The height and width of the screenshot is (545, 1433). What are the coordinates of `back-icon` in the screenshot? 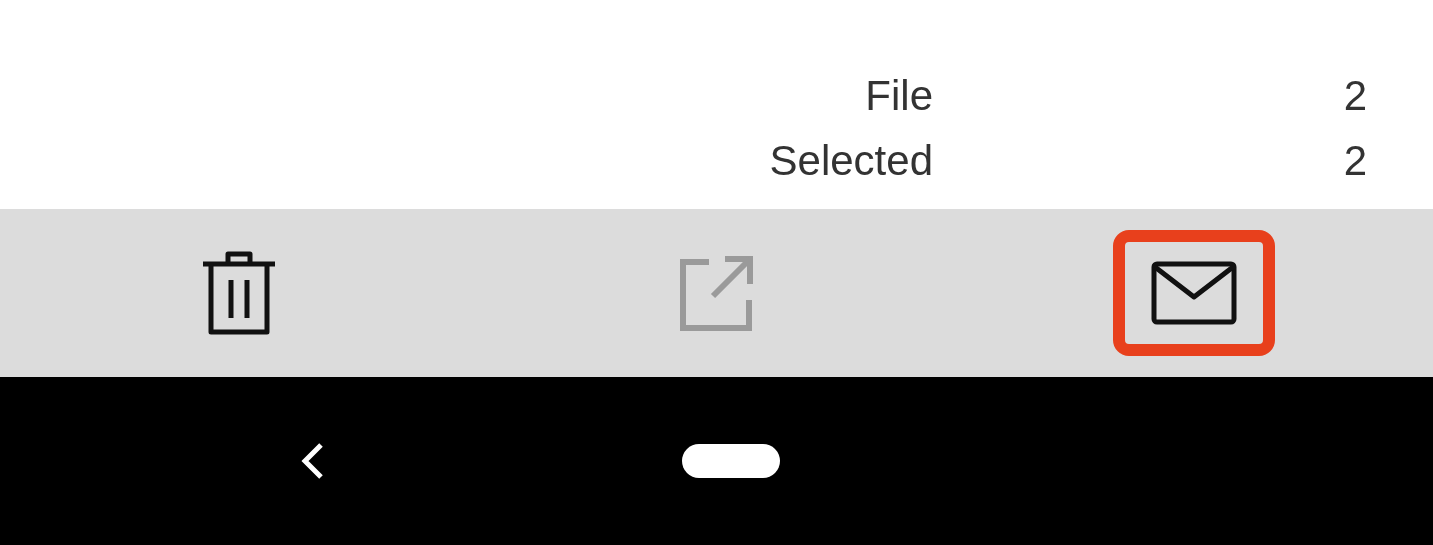 It's located at (312, 461).